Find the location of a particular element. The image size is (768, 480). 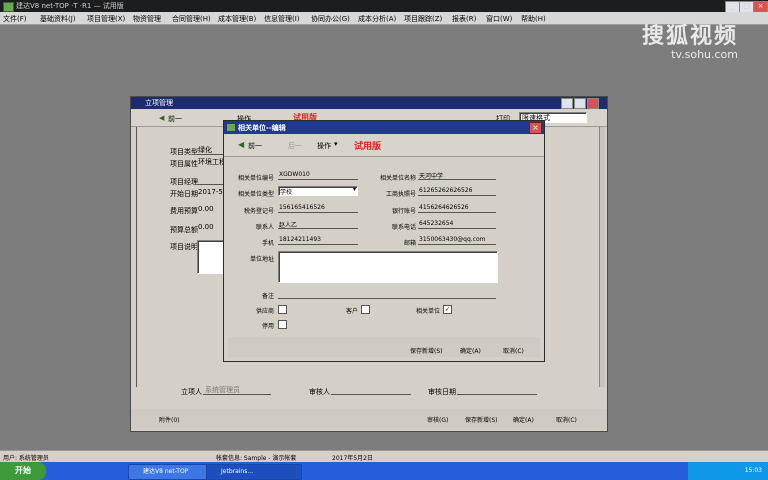

menu-info: 信息管理(I) is located at coordinates (282, 19).